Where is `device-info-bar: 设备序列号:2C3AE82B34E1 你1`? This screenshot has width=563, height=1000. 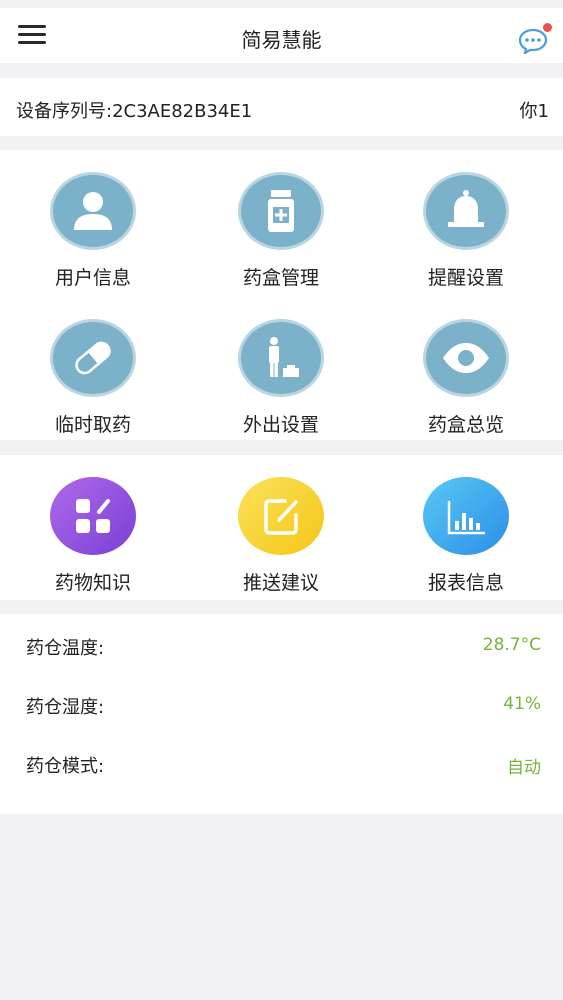
device-info-bar: 设备序列号:2C3AE82B34E1 你1 is located at coordinates (281, 107).